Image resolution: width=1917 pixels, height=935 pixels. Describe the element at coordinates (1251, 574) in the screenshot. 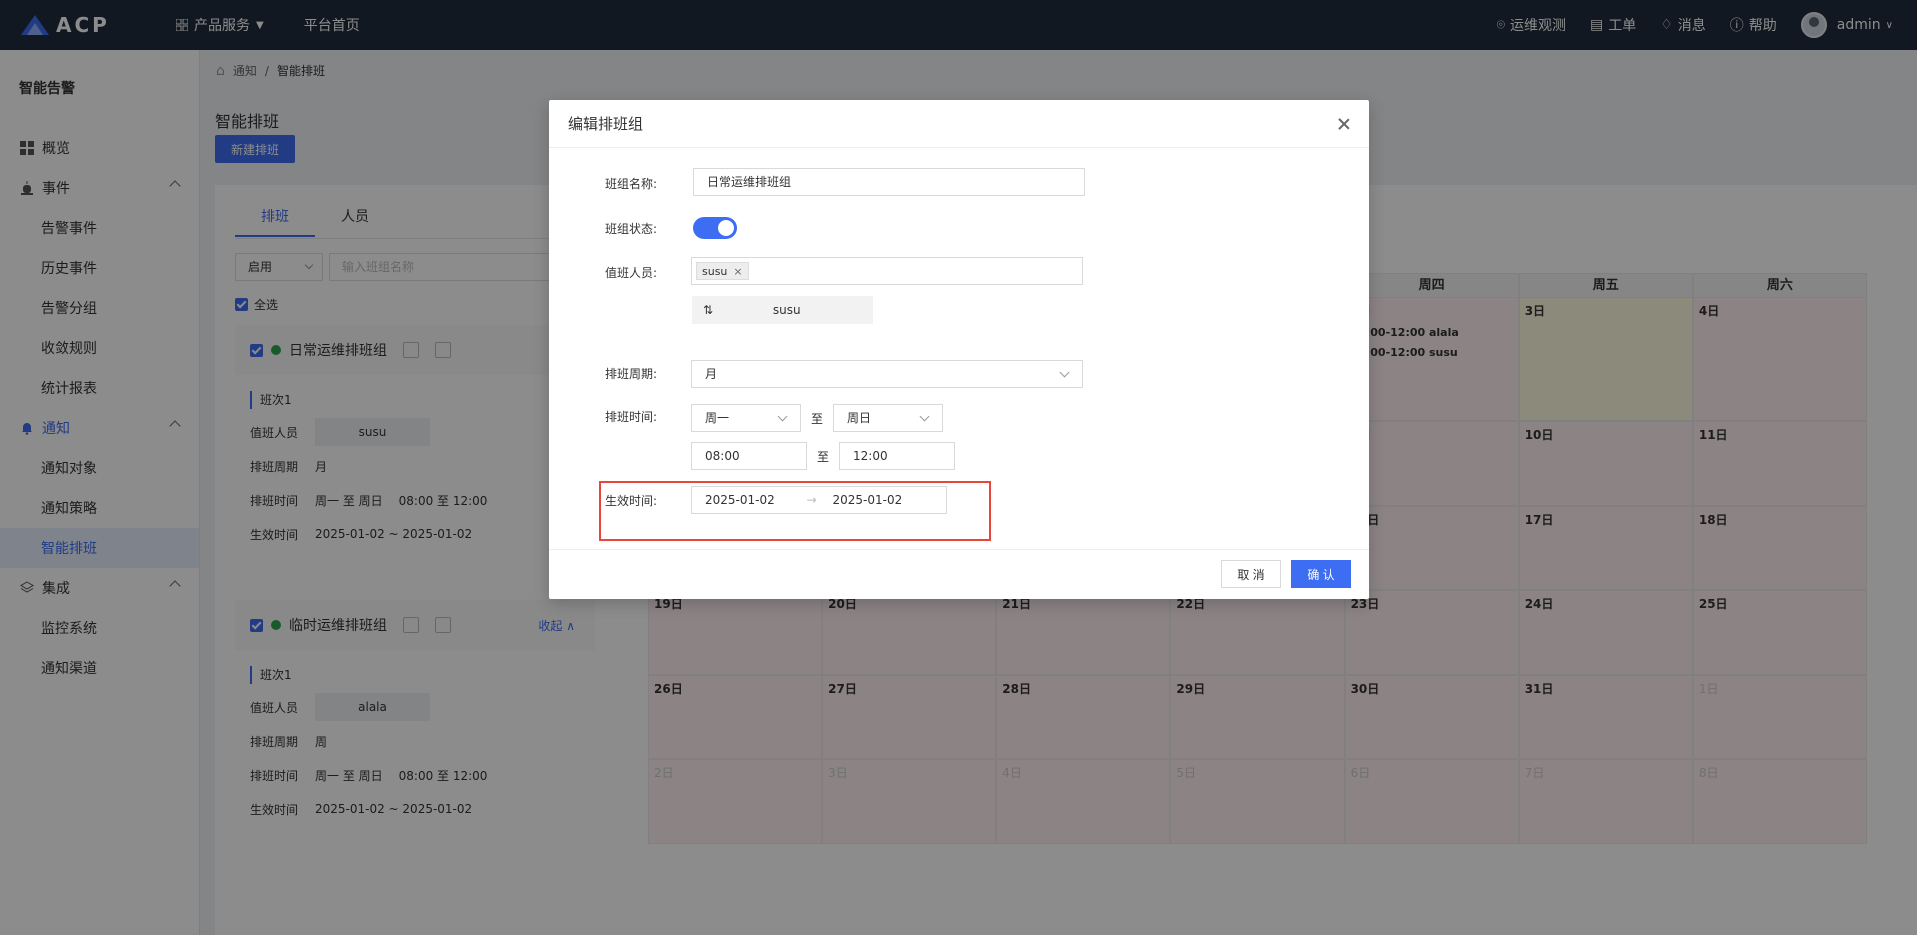

I see `cancel-button: 取 消` at that location.